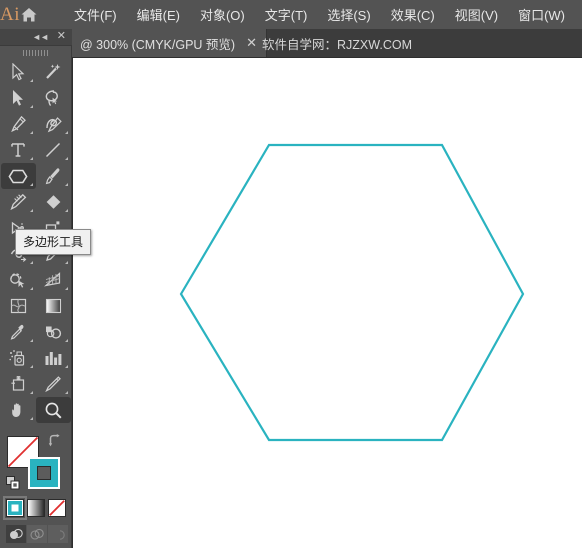 Image resolution: width=582 pixels, height=548 pixels. I want to click on pen-tool, so click(18, 124).